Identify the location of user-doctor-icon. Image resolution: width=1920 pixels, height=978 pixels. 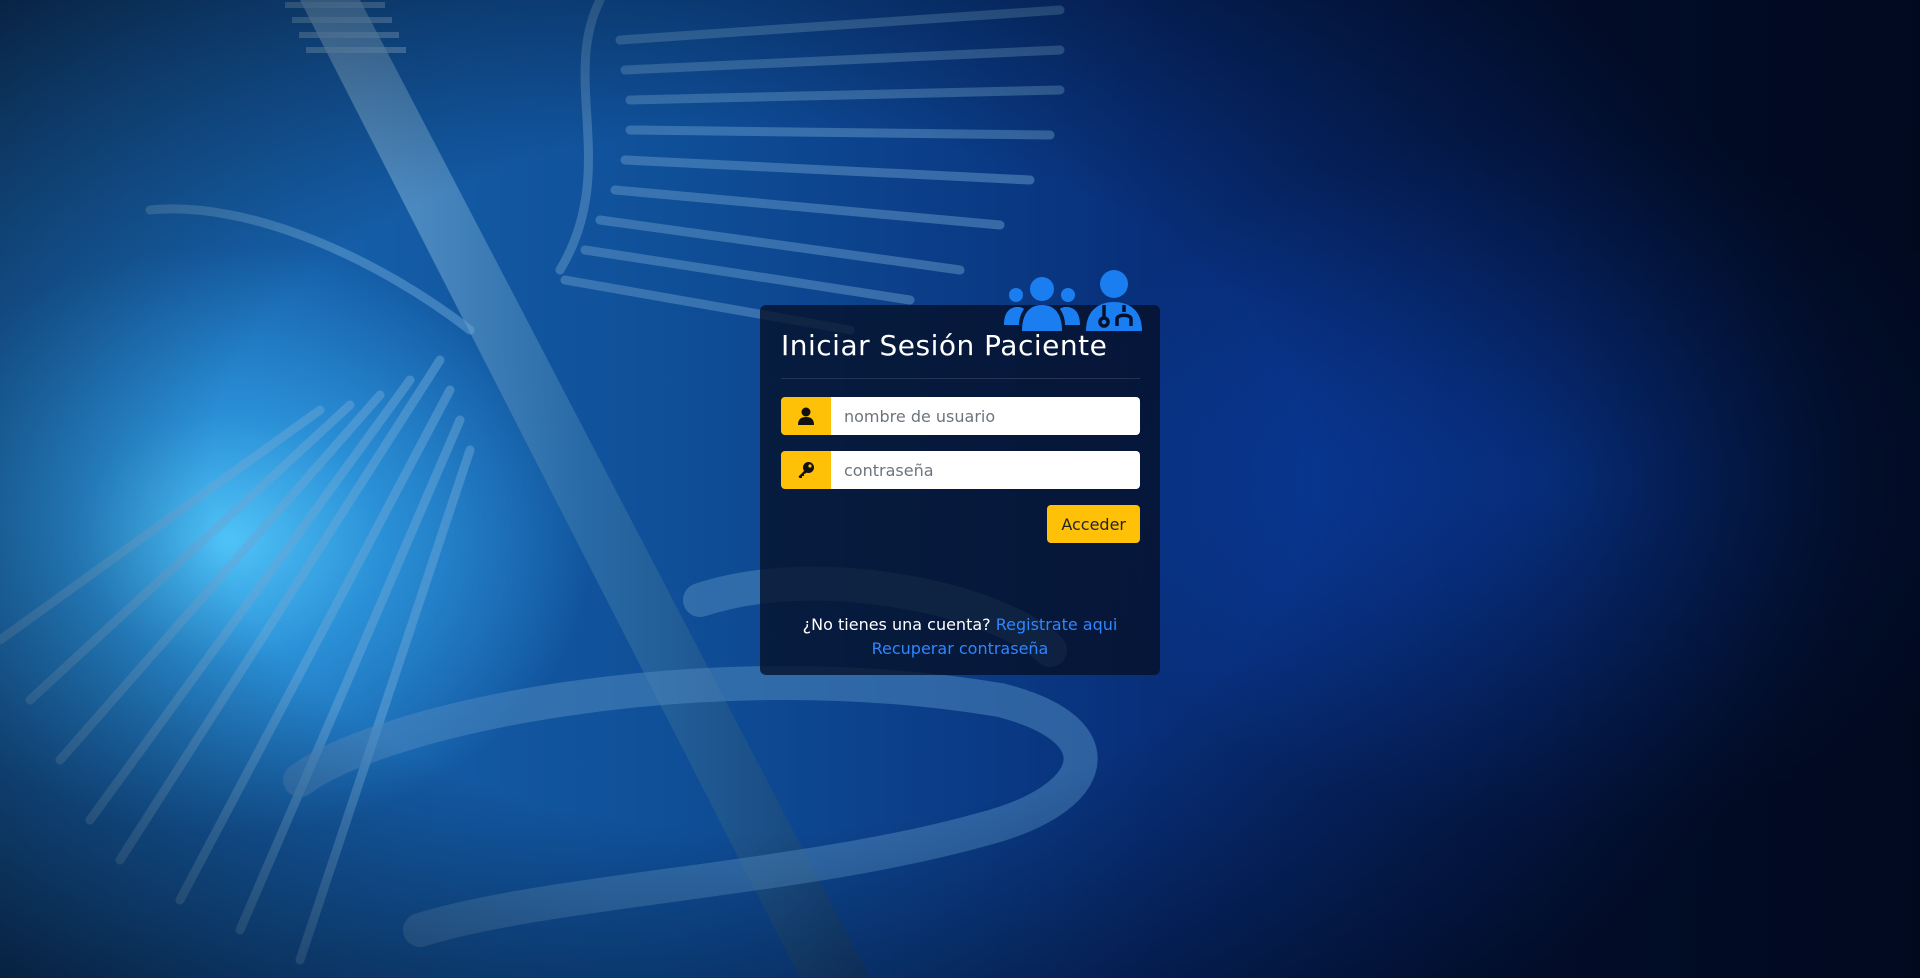
(1114, 302).